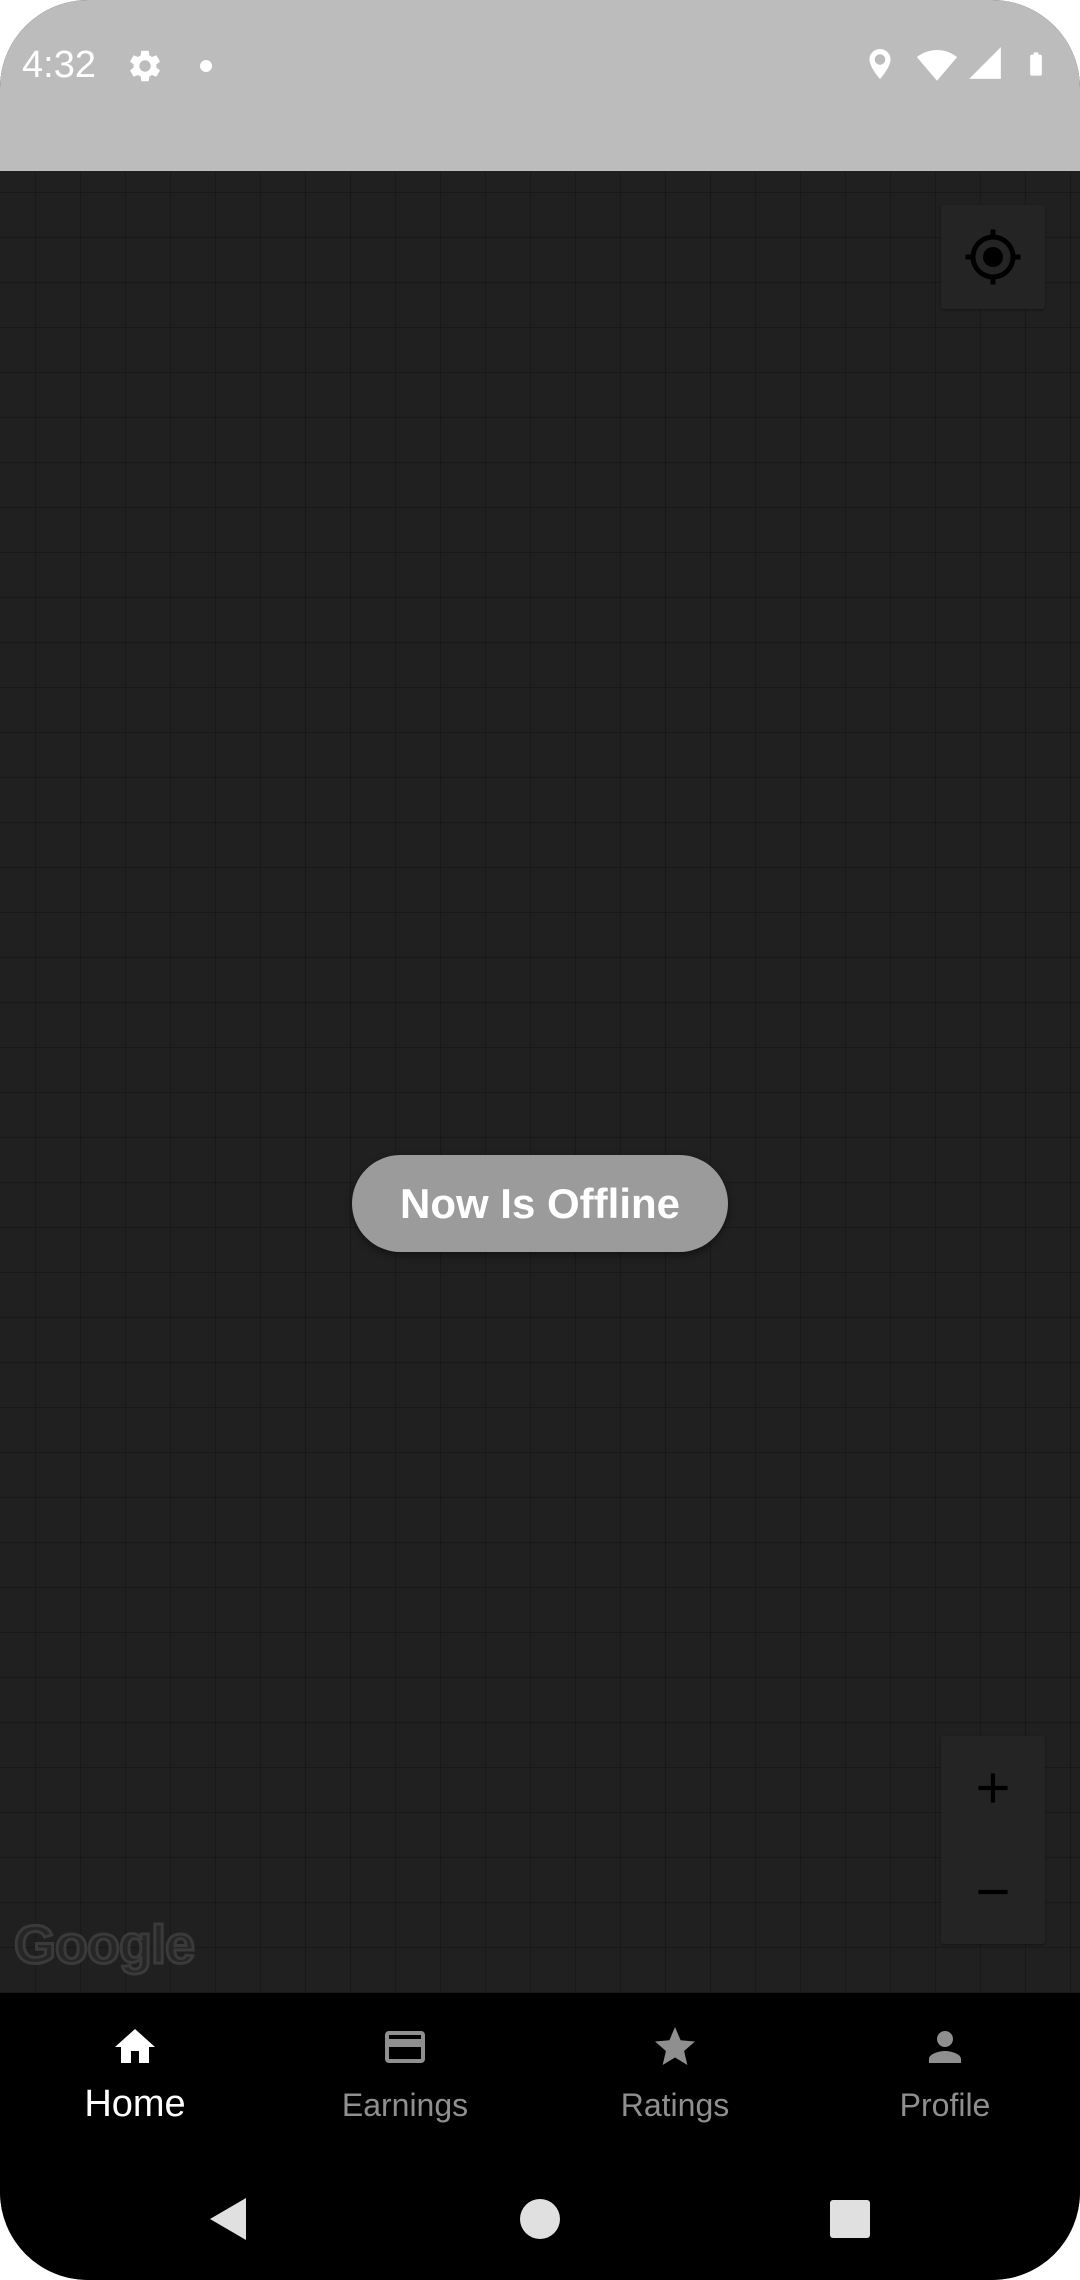 Image resolution: width=1080 pixels, height=2280 pixels. I want to click on online-status-button: Now Is Offline, so click(540, 1203).